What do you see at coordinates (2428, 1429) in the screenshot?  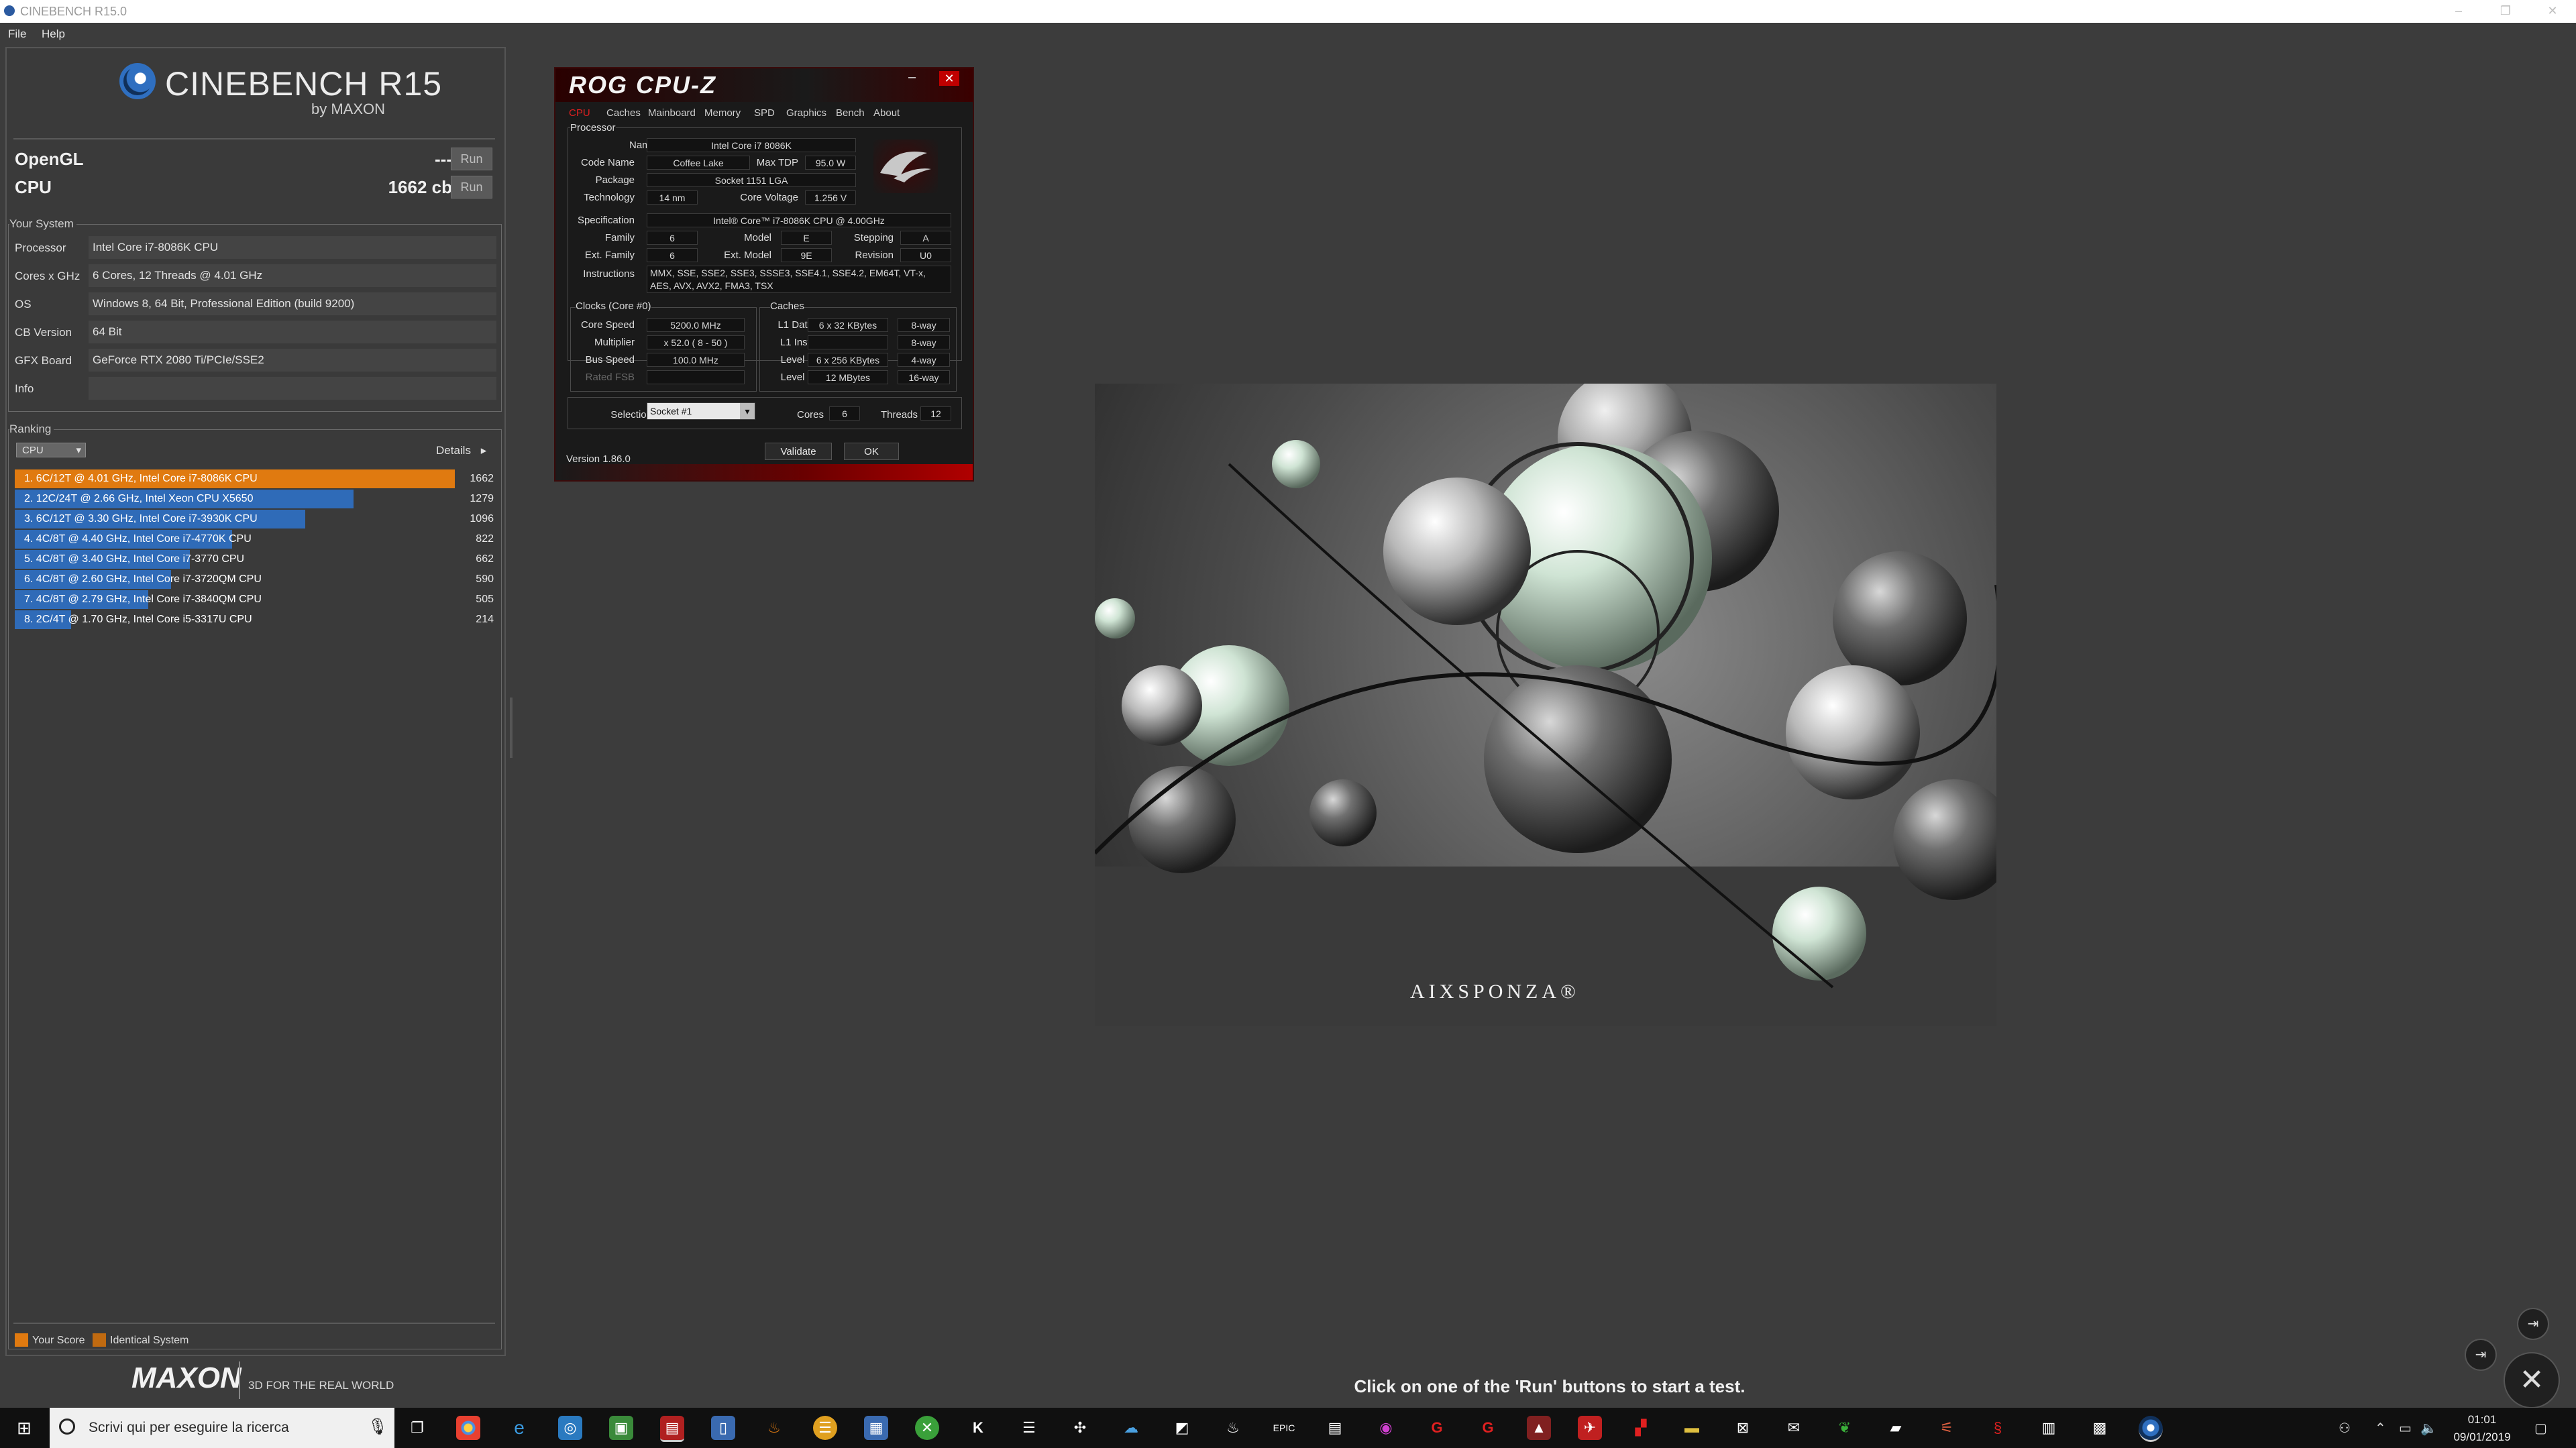 I see `volume-icon: 🔈` at bounding box center [2428, 1429].